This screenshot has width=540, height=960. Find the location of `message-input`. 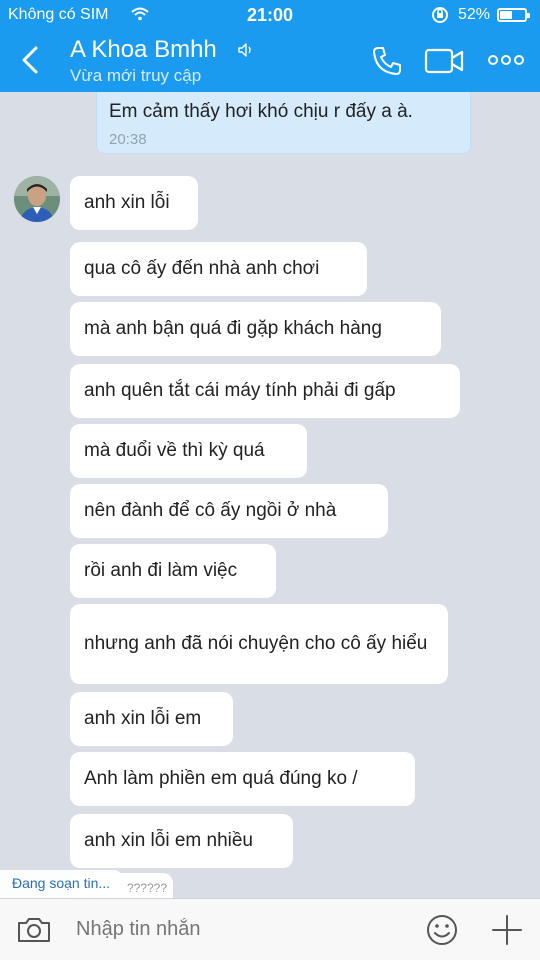

message-input is located at coordinates (226, 929).